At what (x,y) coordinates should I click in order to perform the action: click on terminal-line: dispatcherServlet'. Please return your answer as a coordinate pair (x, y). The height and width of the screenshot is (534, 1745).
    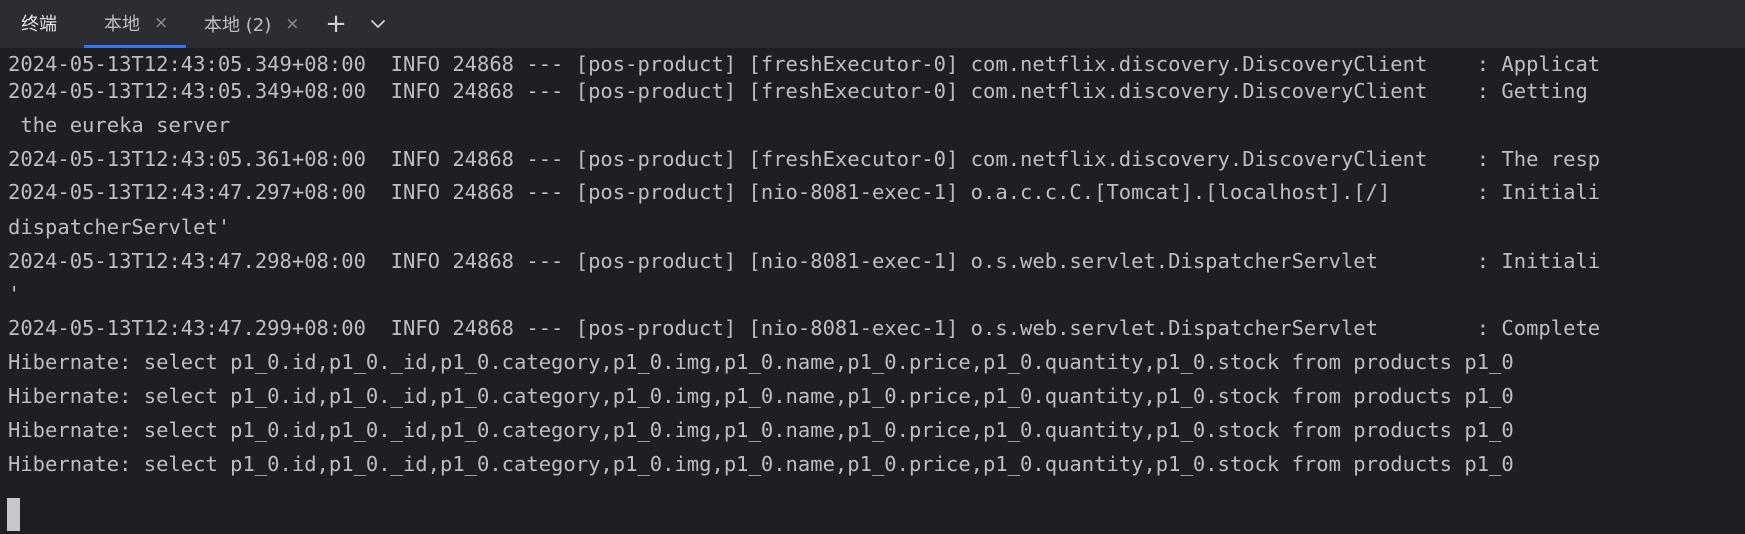
    Looking at the image, I should click on (119, 227).